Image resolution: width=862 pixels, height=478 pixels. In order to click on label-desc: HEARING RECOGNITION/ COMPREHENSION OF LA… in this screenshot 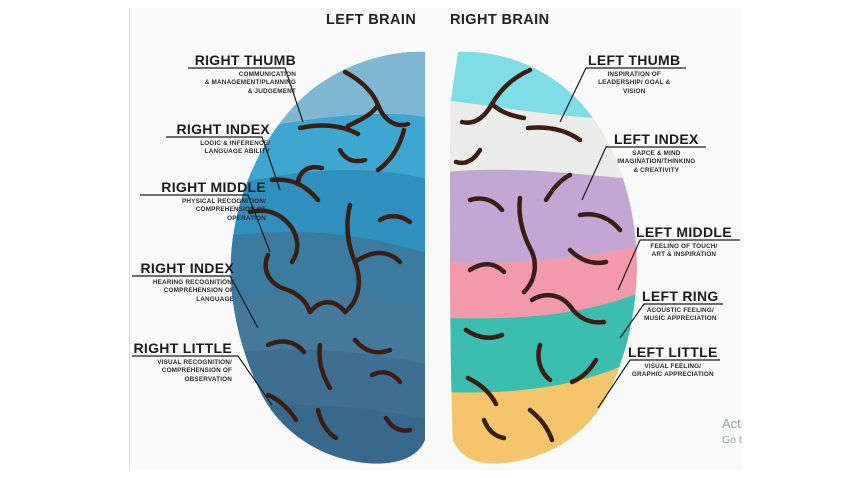, I will do `click(187, 291)`.